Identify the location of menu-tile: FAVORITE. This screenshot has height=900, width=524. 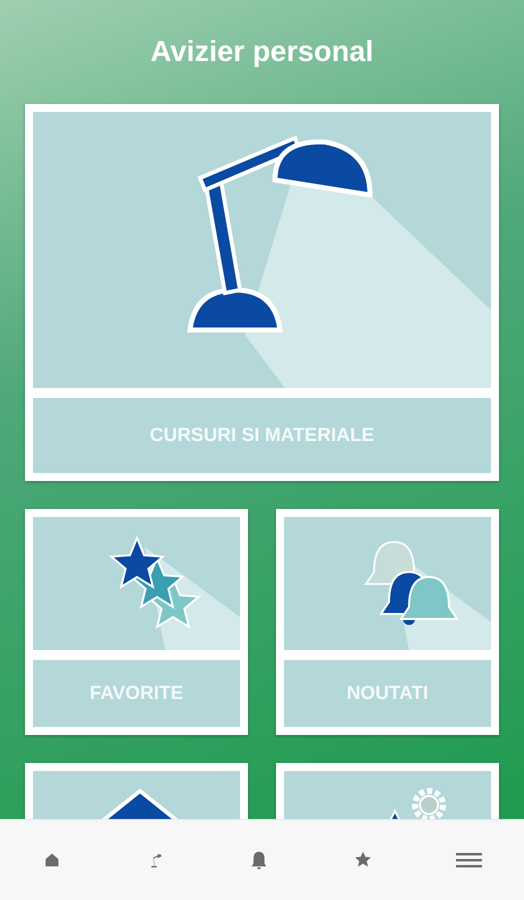
(136, 622).